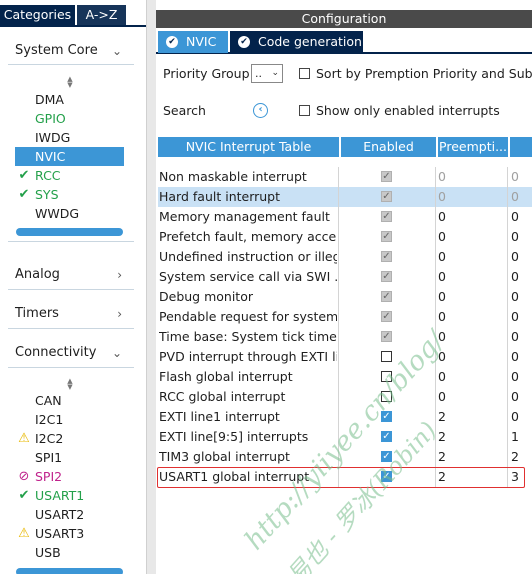 This screenshot has width=532, height=574. I want to click on sidebar-item-usb: USB, so click(69, 552).